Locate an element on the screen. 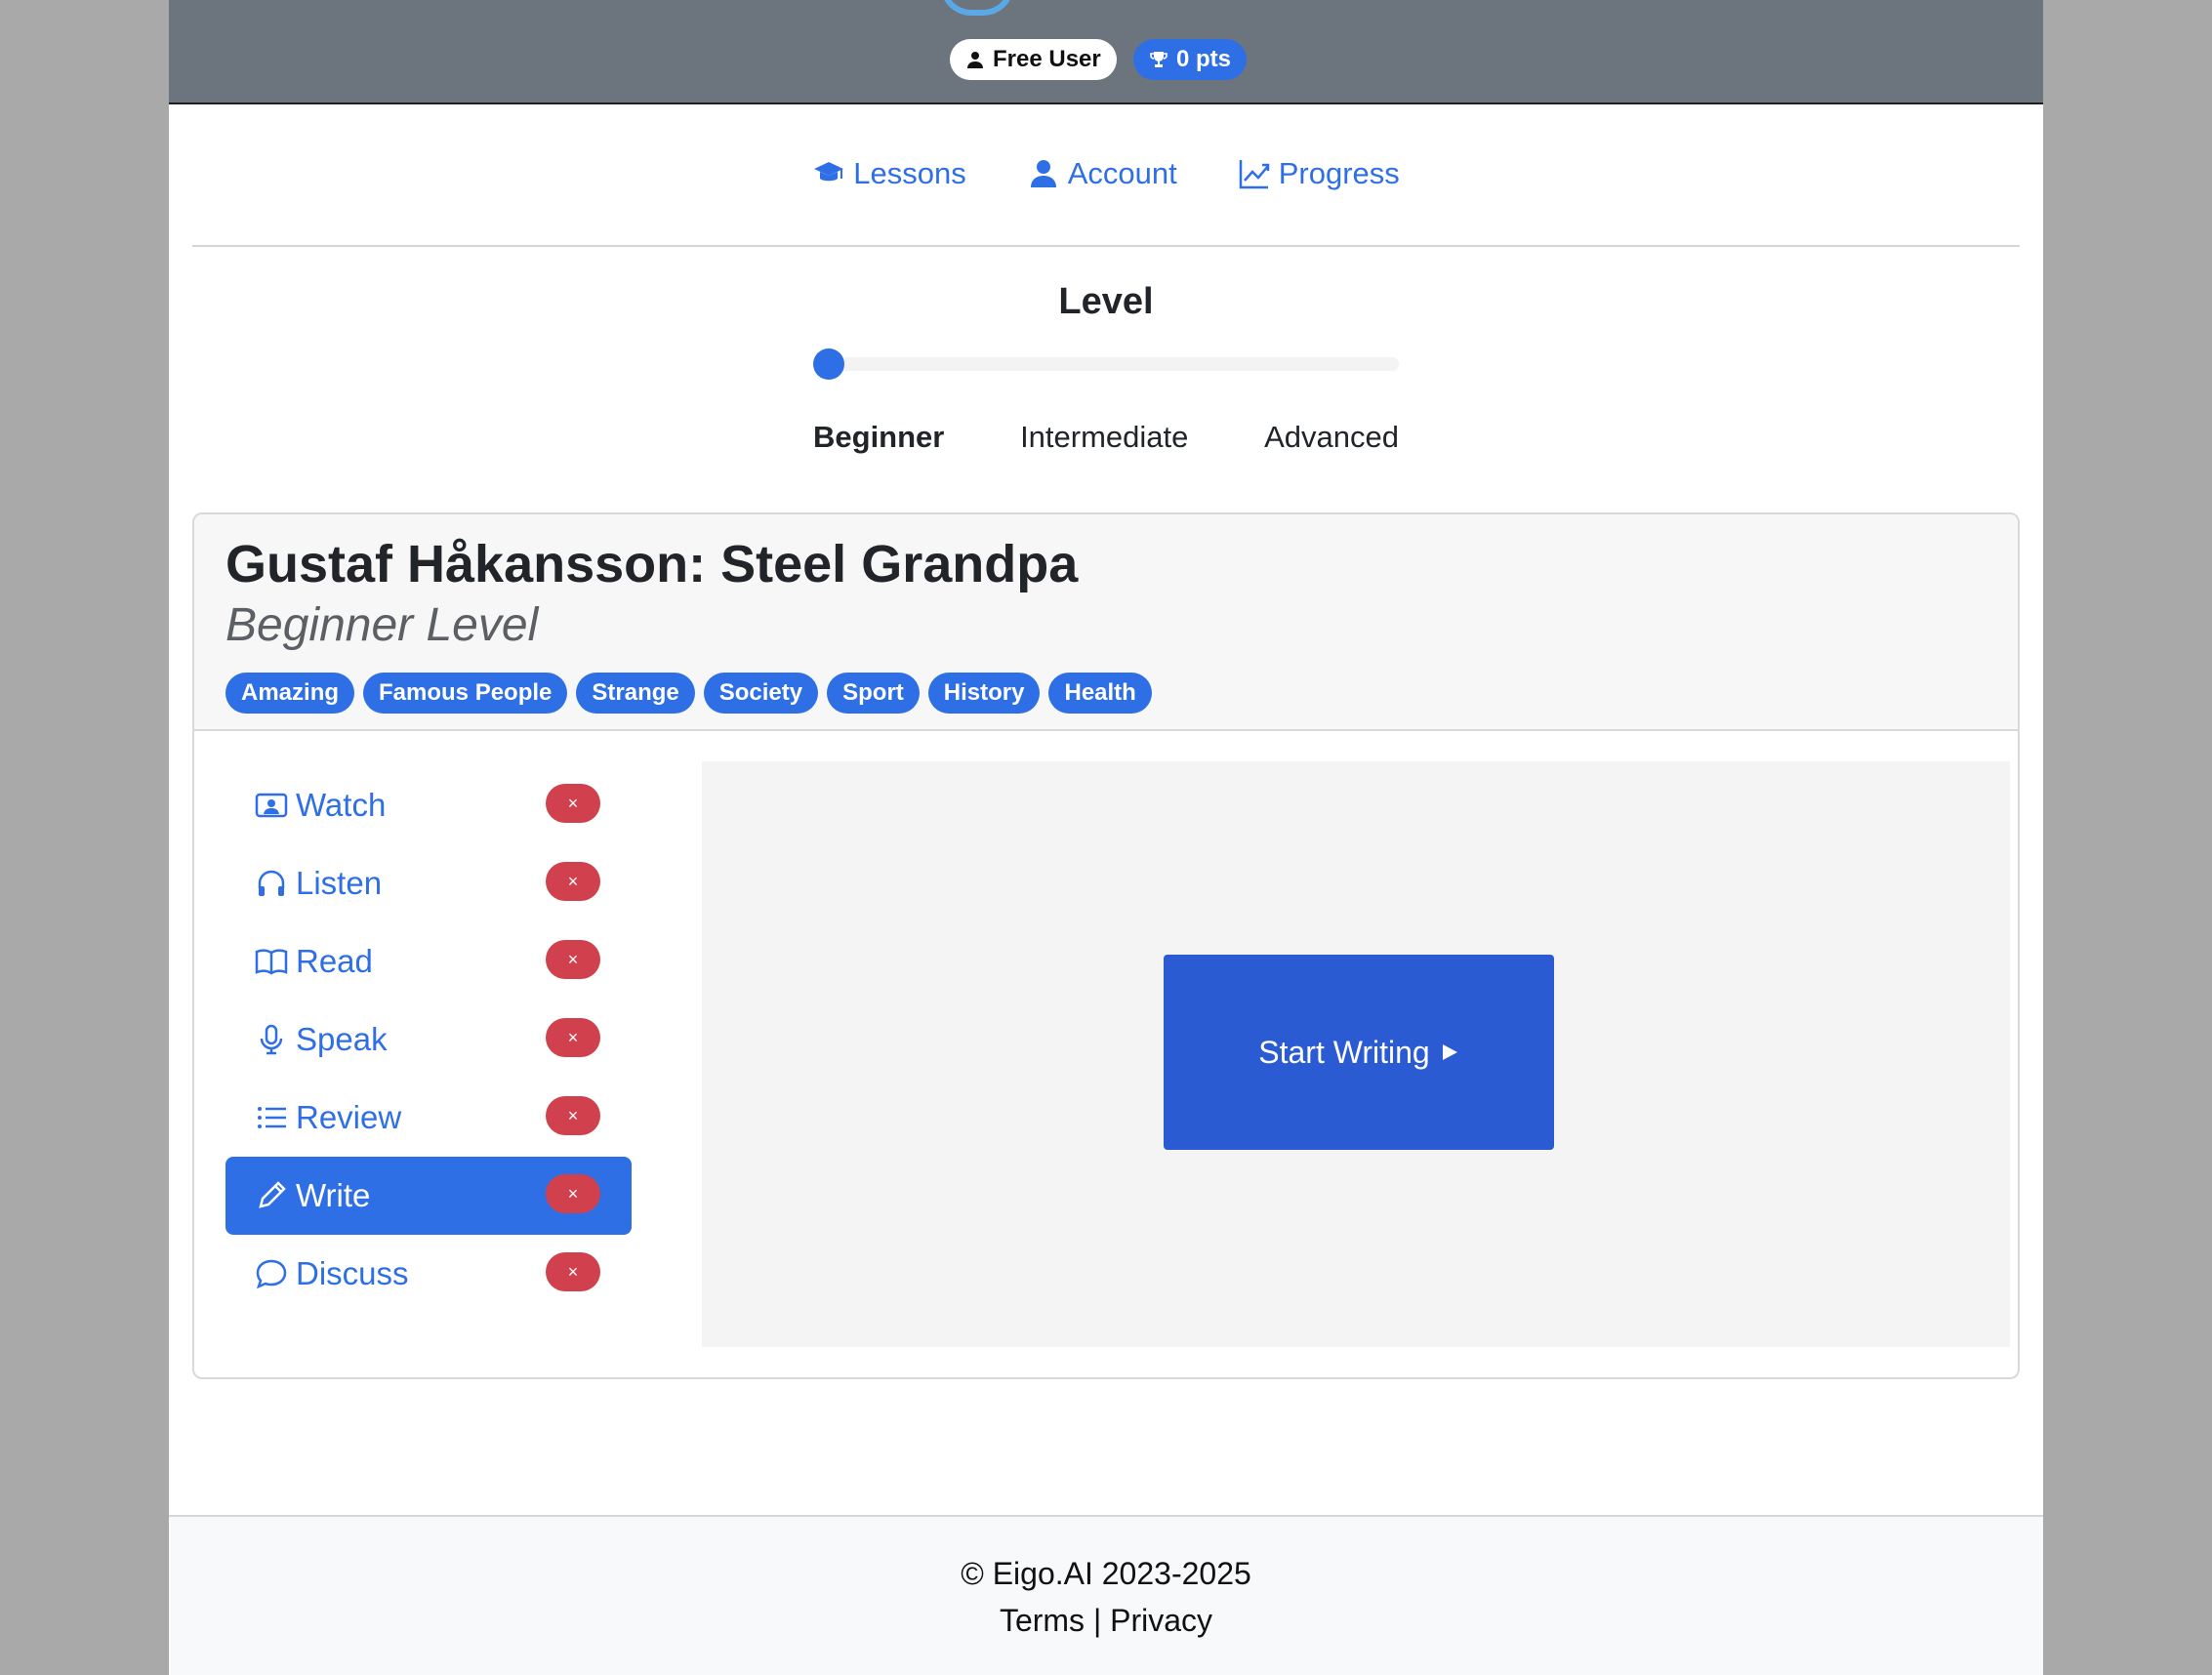 This screenshot has height=1675, width=2212. tag: Society is located at coordinates (761, 693).